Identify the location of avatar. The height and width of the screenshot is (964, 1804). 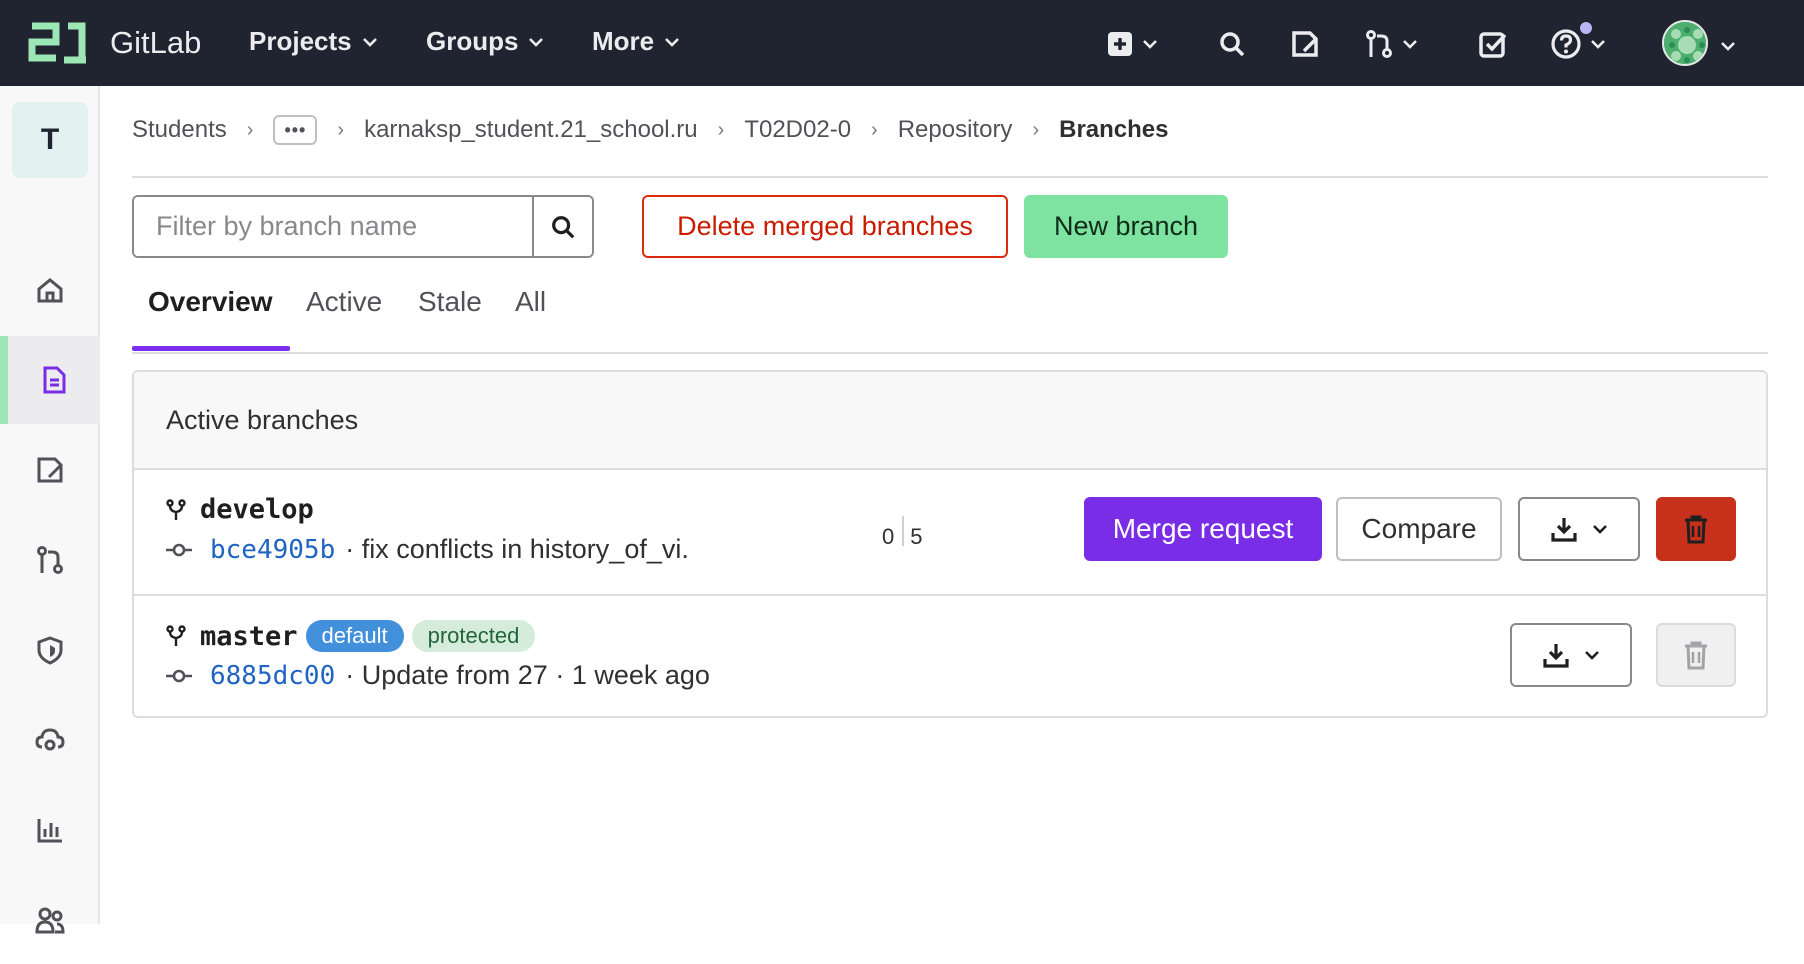
(1685, 43).